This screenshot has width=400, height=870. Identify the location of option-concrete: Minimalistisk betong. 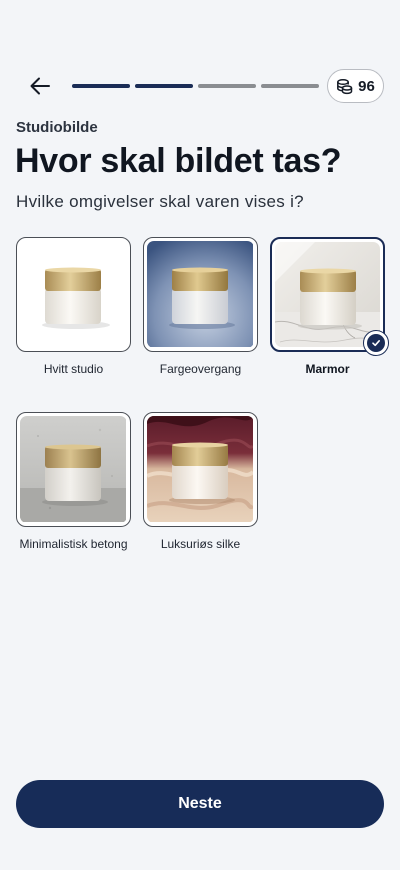
(73, 481).